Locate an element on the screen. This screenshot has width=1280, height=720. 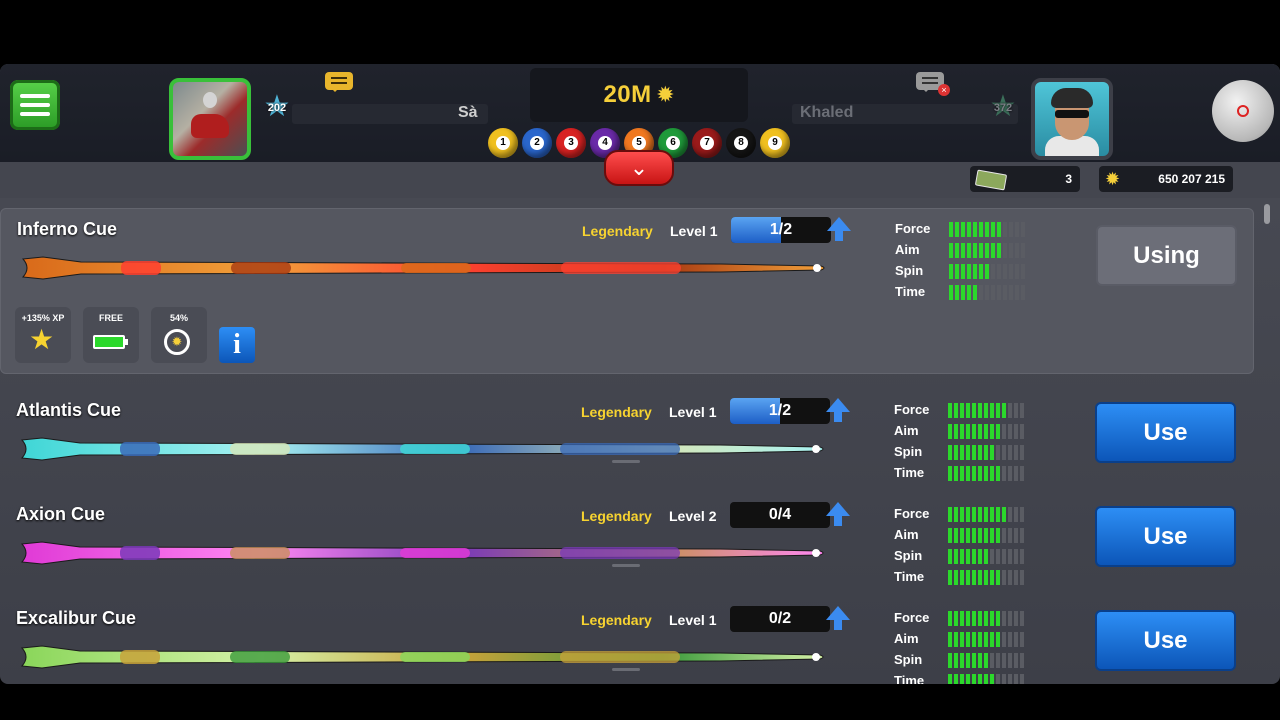
player1-avatar is located at coordinates (210, 119).